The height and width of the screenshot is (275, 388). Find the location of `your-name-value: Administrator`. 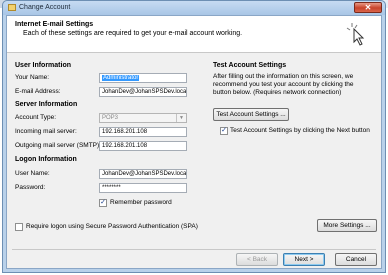

your-name-value: Administrator is located at coordinates (121, 78).